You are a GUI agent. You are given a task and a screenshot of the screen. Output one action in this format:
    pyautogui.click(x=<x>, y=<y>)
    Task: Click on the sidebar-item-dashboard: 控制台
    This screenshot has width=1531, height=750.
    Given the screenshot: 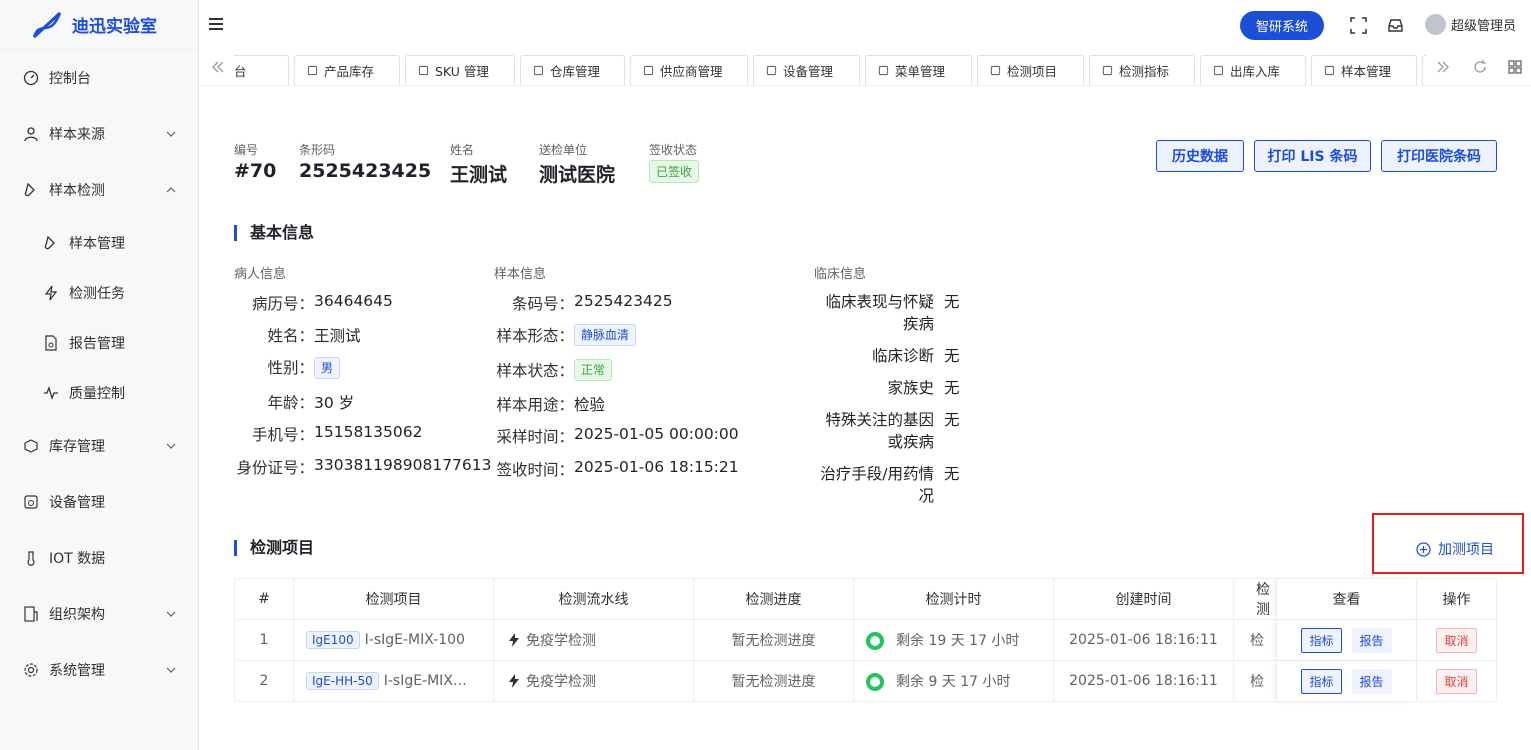 What is the action you would take?
    pyautogui.click(x=99, y=78)
    